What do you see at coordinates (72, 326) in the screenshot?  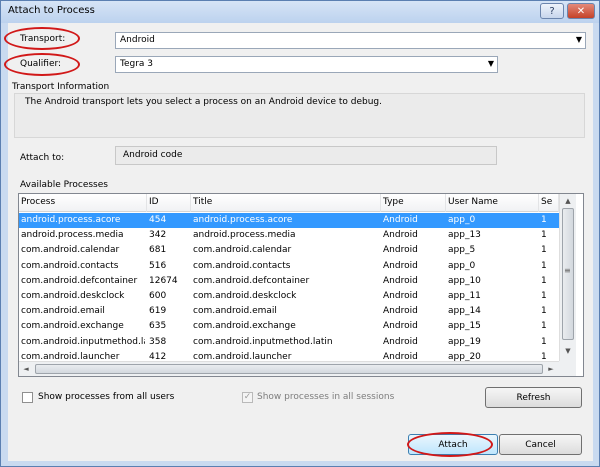 I see `cell-process: com.android.exchange` at bounding box center [72, 326].